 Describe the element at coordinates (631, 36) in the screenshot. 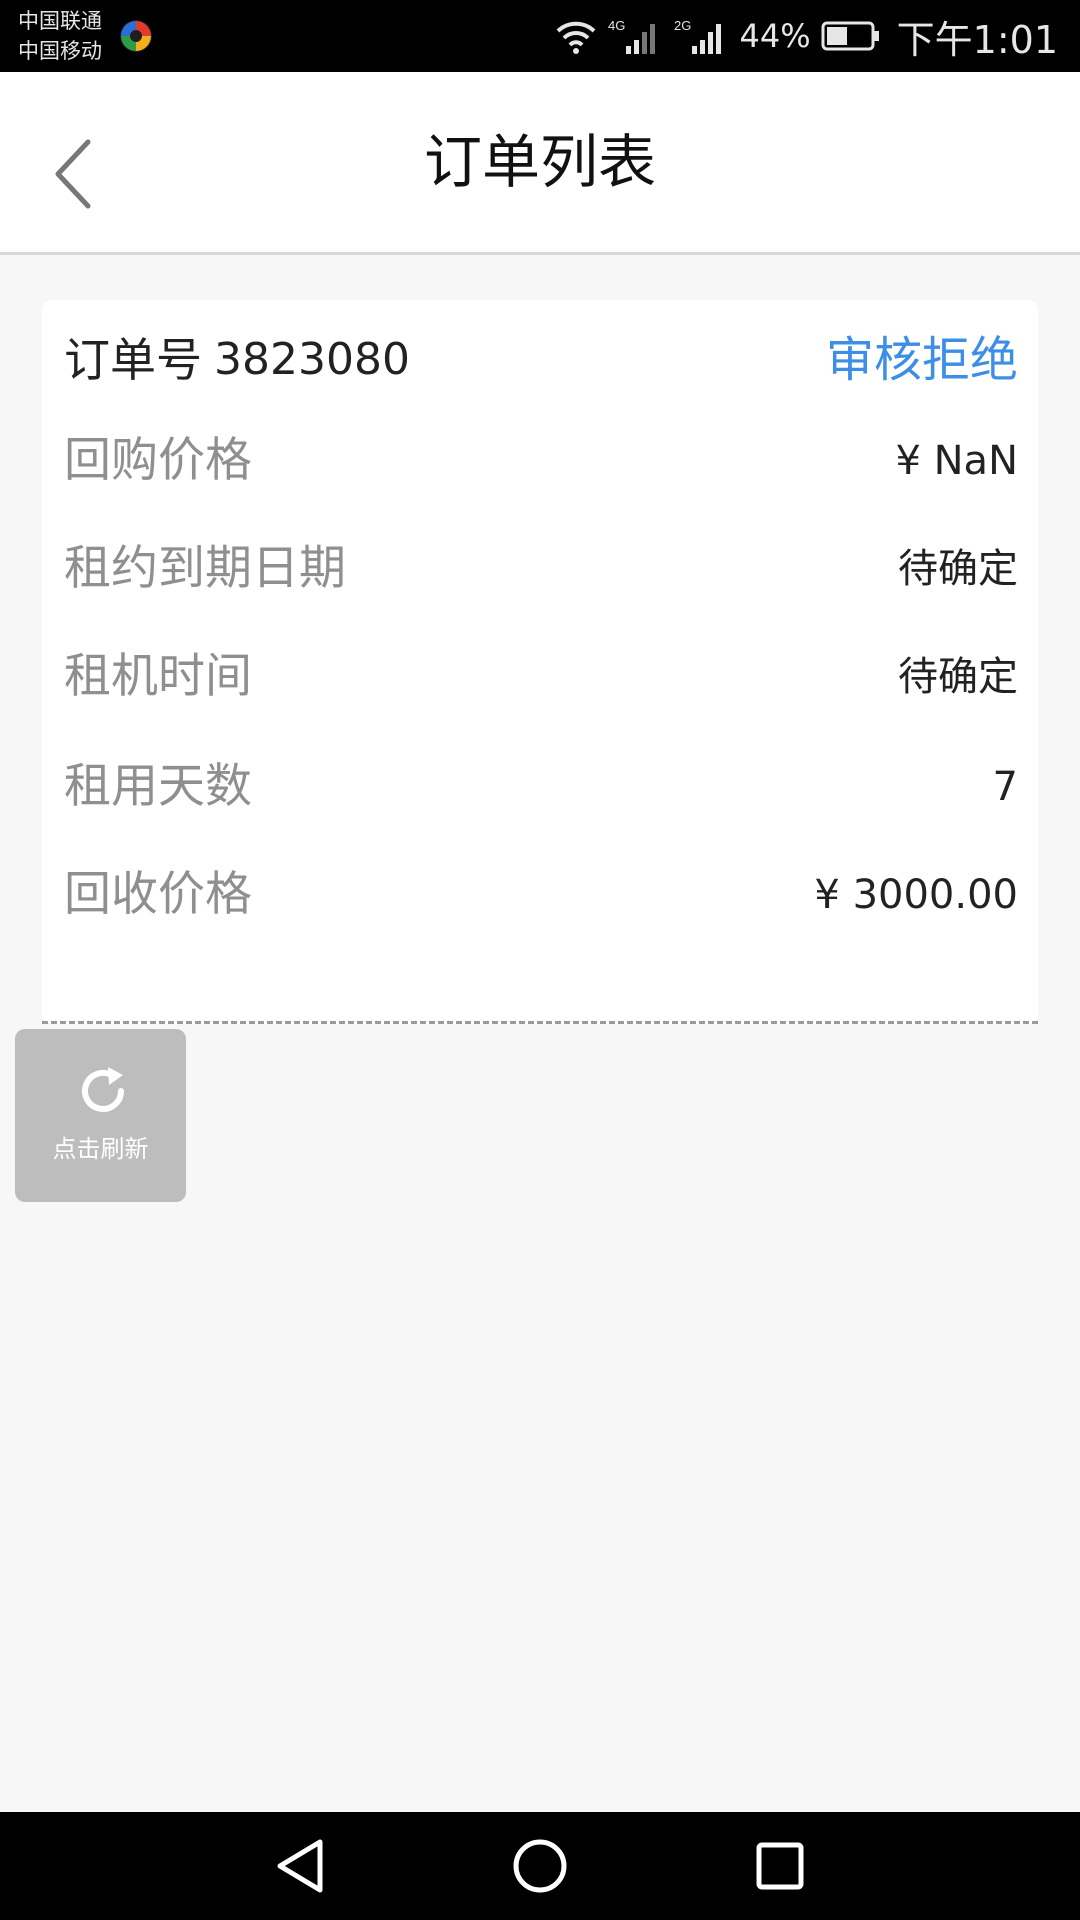

I see `signal-4g-icon: 4G` at that location.